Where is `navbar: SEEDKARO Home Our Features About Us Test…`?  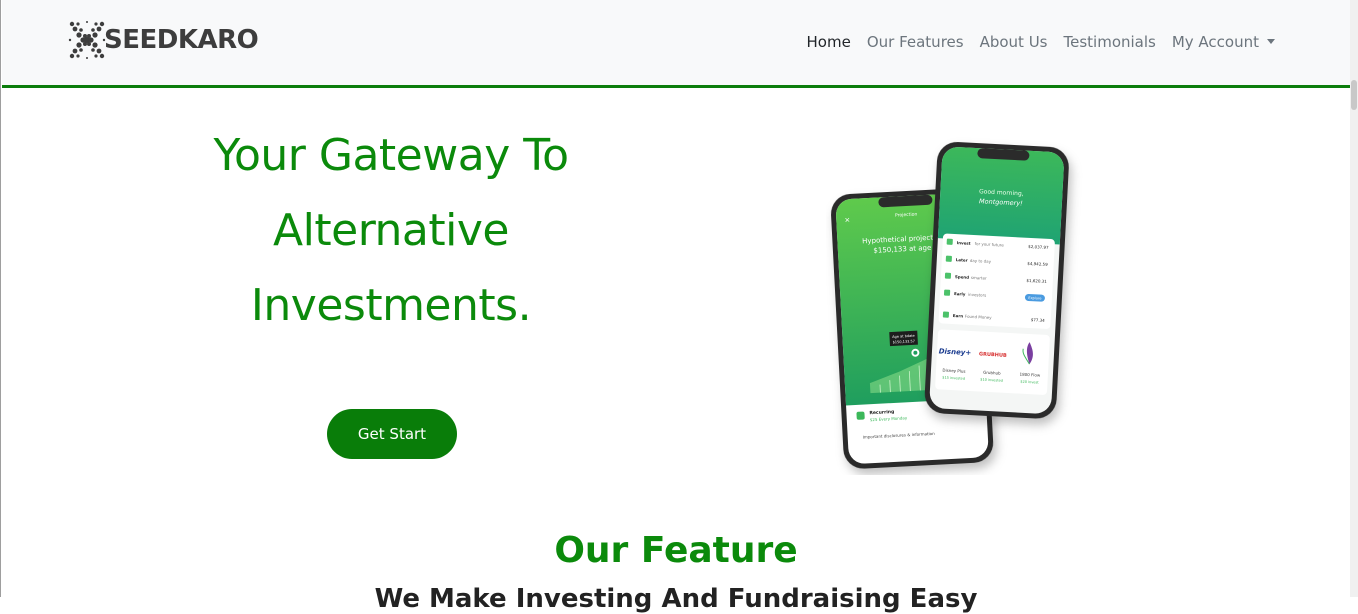
navbar: SEEDKARO Home Our Features About Us Test… is located at coordinates (676, 44).